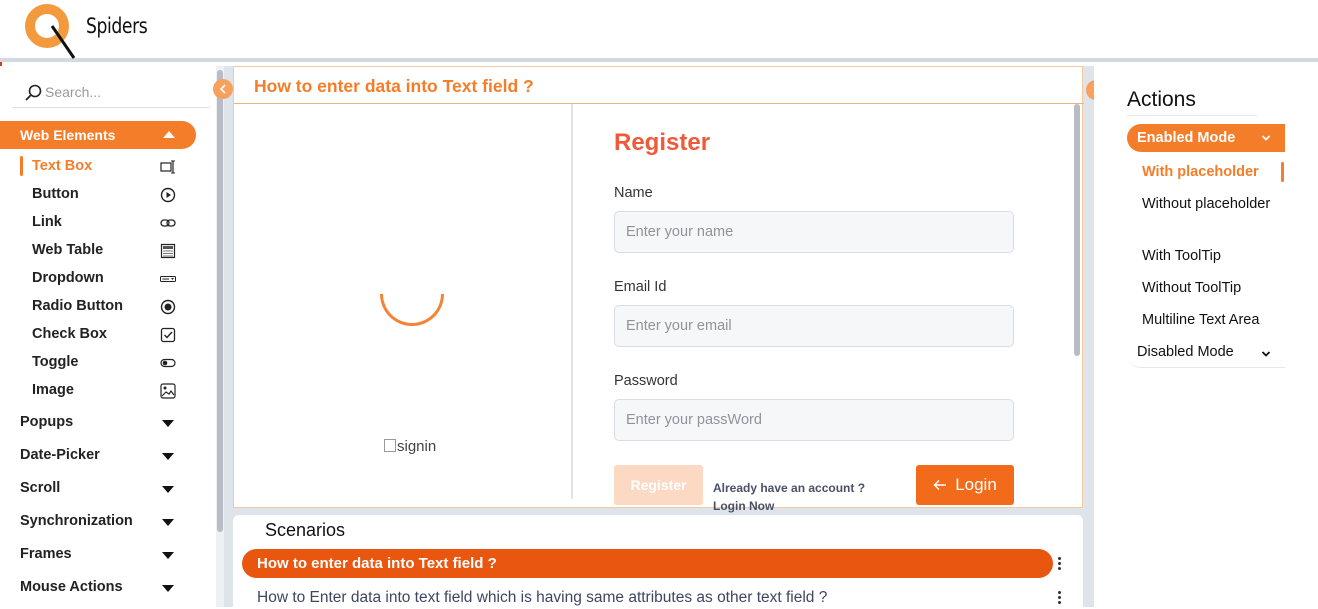  I want to click on collapse-sidebar-button, so click(223, 89).